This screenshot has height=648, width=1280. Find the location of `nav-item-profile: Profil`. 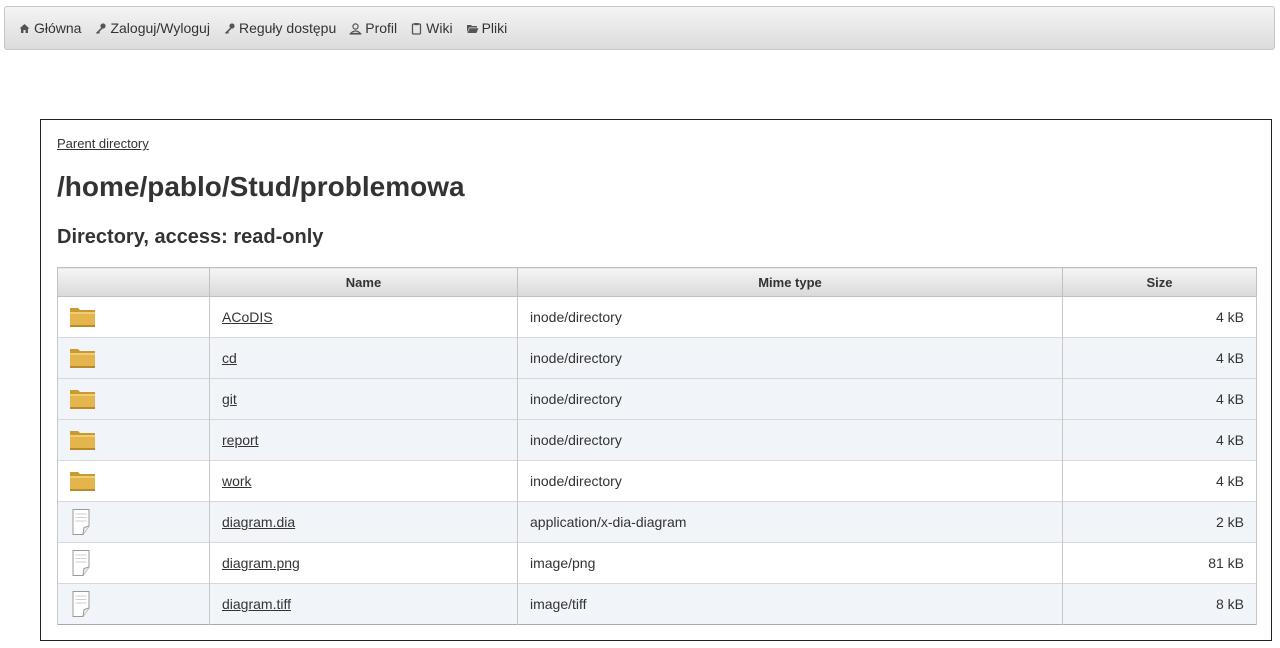

nav-item-profile: Profil is located at coordinates (373, 28).